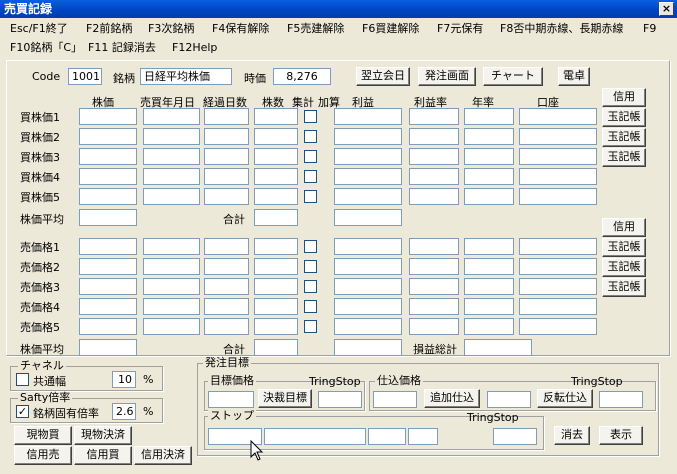  I want to click on credit-settle-button: 信用決済, so click(163, 455).